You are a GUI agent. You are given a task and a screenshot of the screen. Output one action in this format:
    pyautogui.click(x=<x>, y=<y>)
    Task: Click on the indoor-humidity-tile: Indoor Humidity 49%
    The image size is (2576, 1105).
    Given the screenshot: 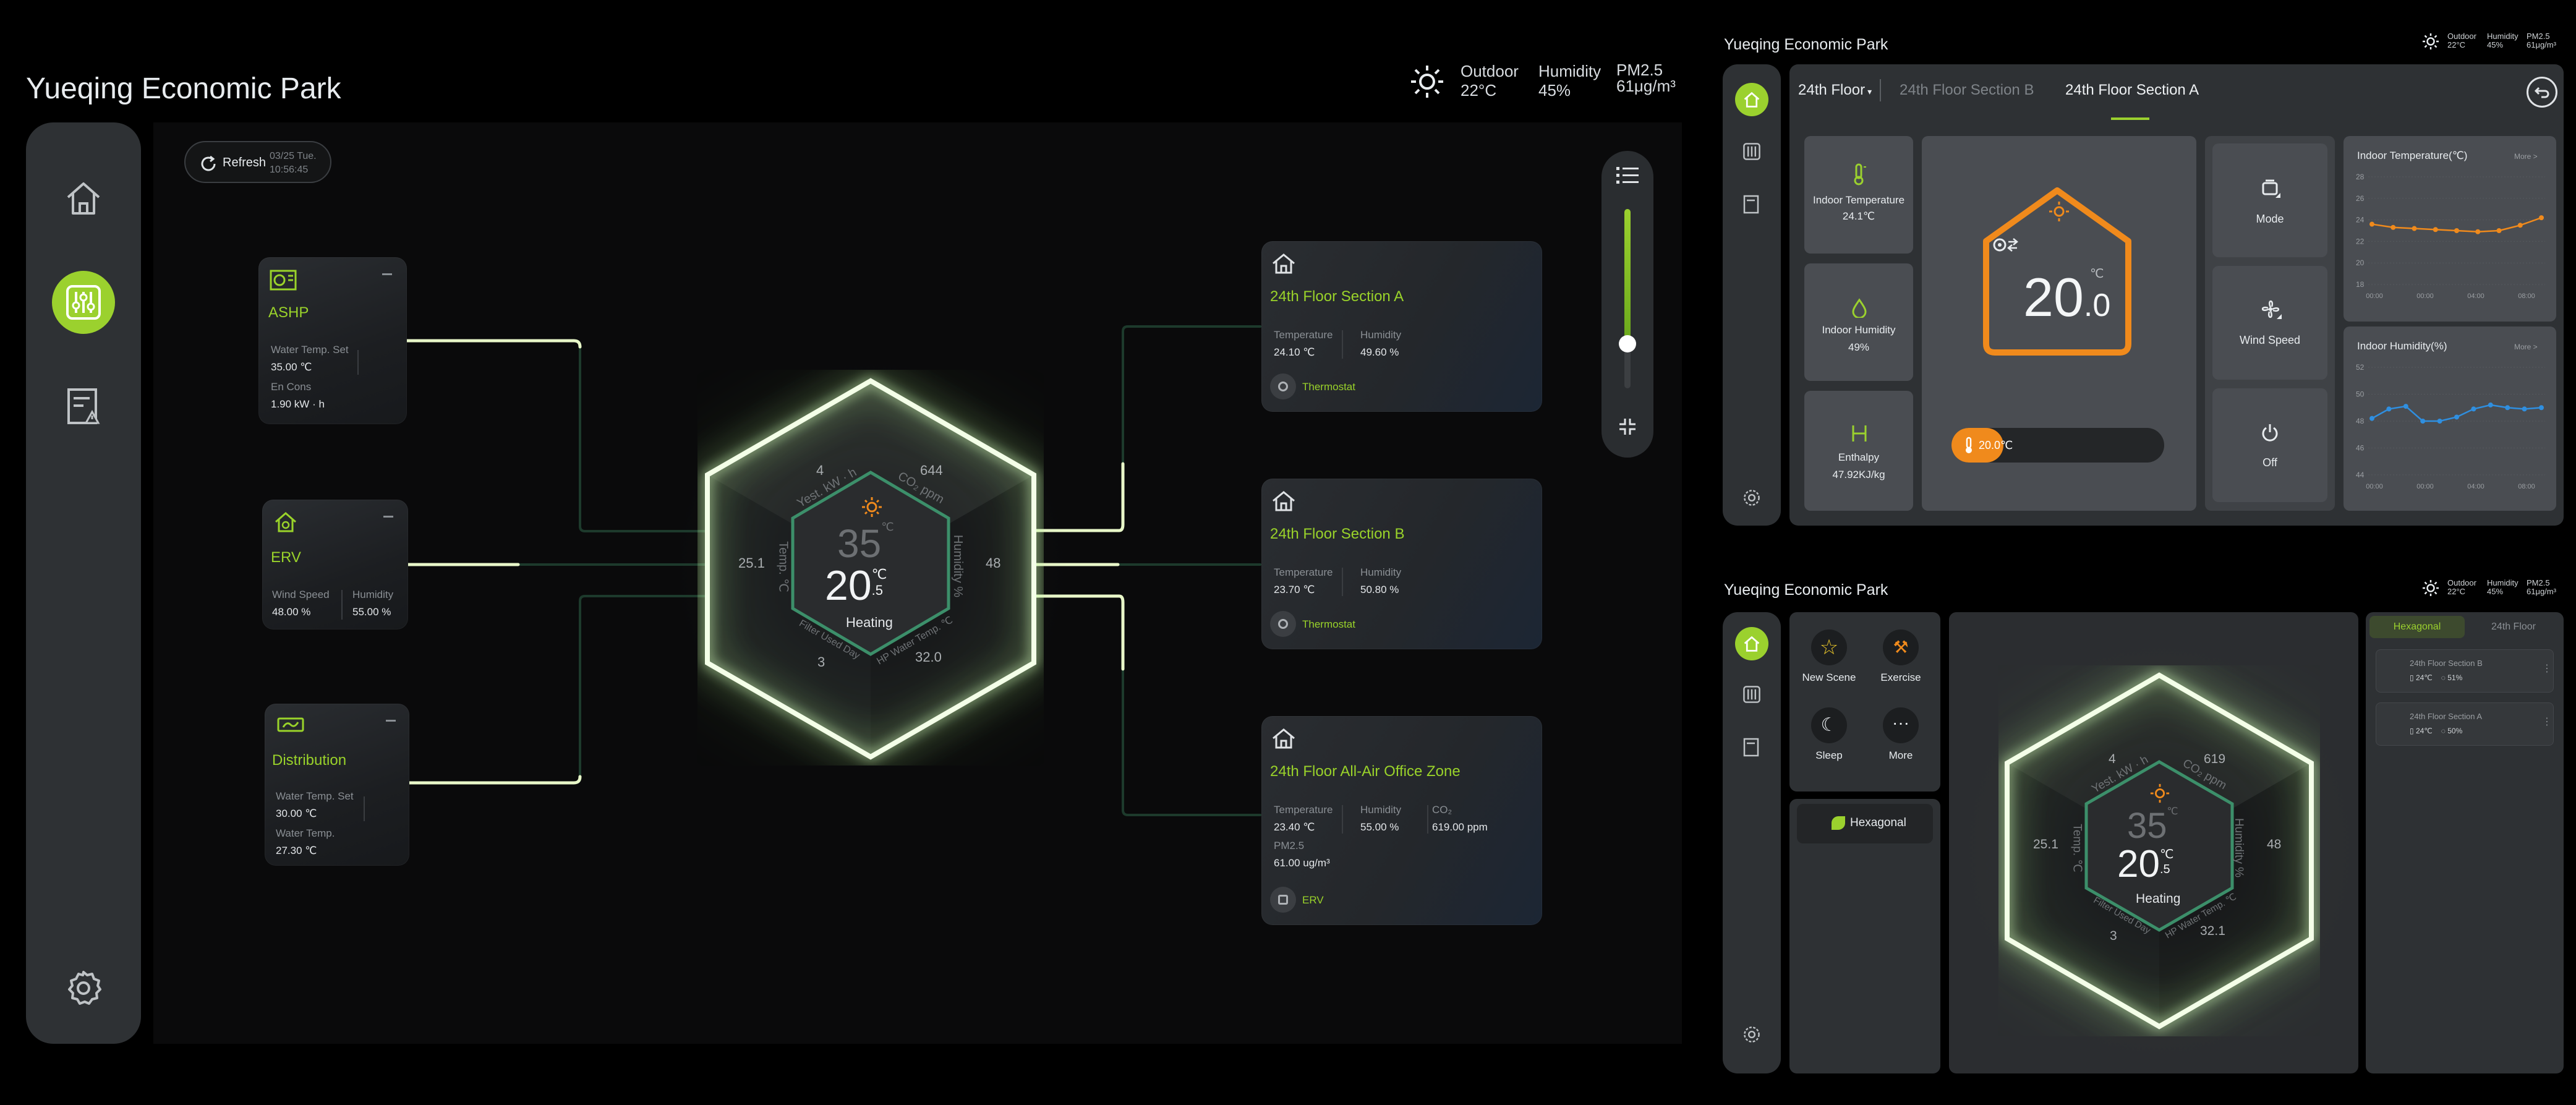 What is the action you would take?
    pyautogui.click(x=1858, y=322)
    